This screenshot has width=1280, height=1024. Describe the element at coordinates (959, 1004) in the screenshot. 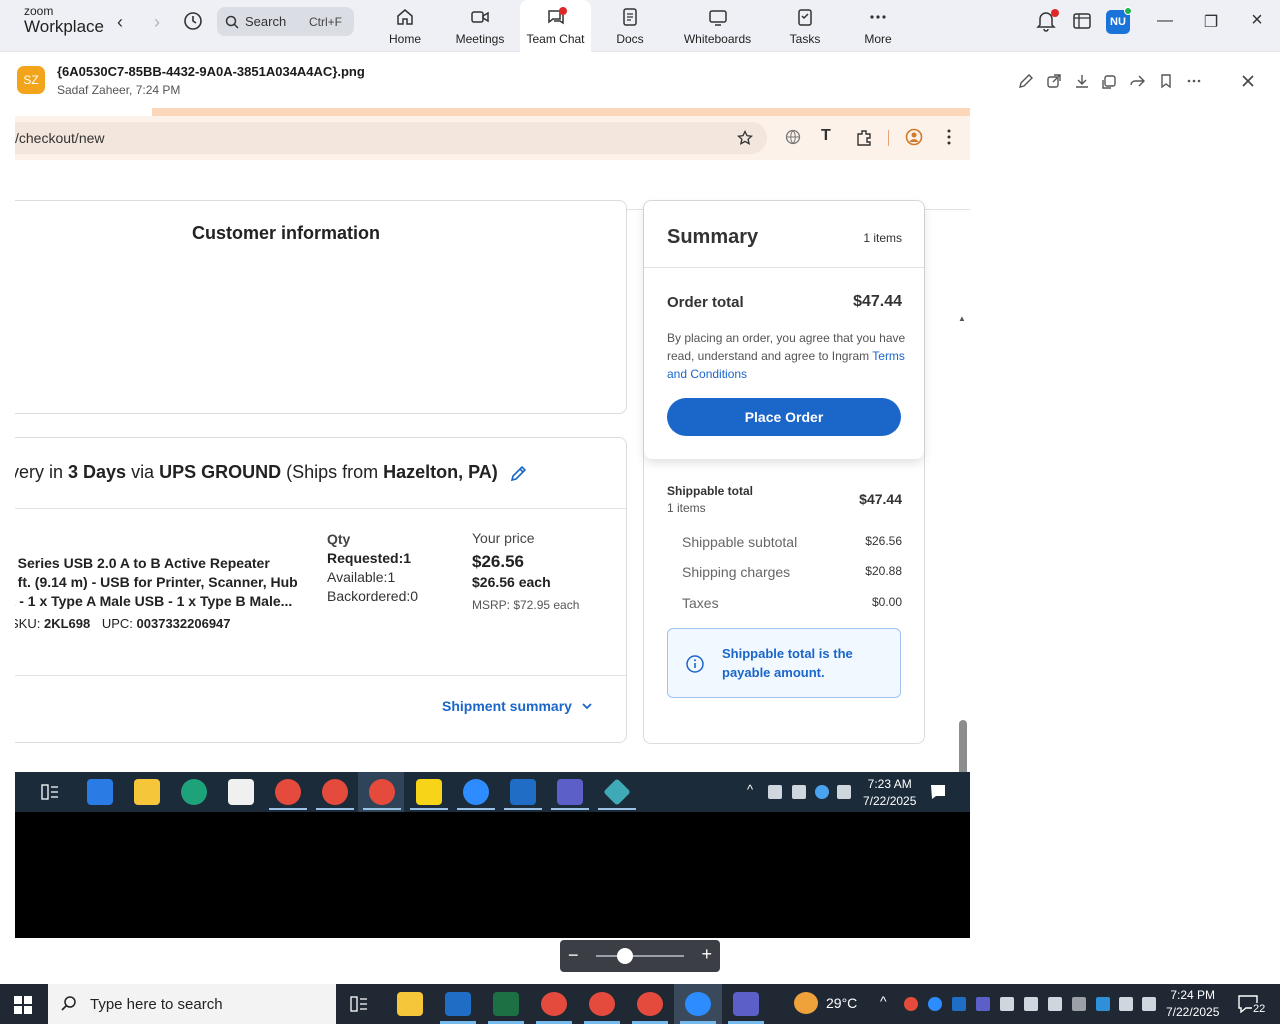

I see `tray-outlook-icon` at that location.